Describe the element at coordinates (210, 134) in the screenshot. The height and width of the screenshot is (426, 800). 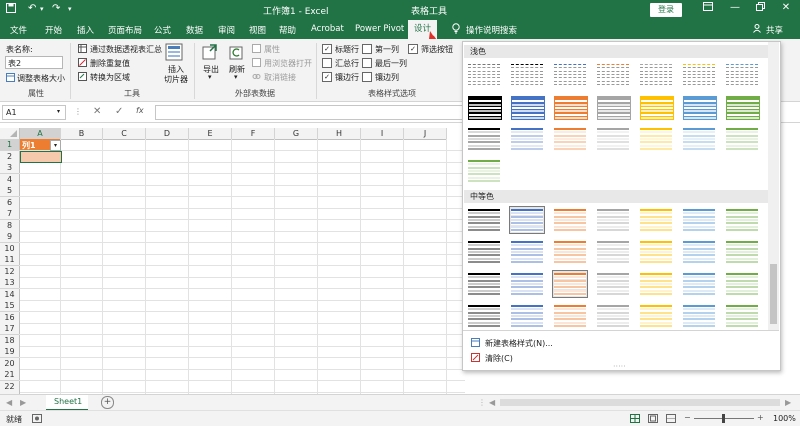
I see `column-header-e: E` at that location.